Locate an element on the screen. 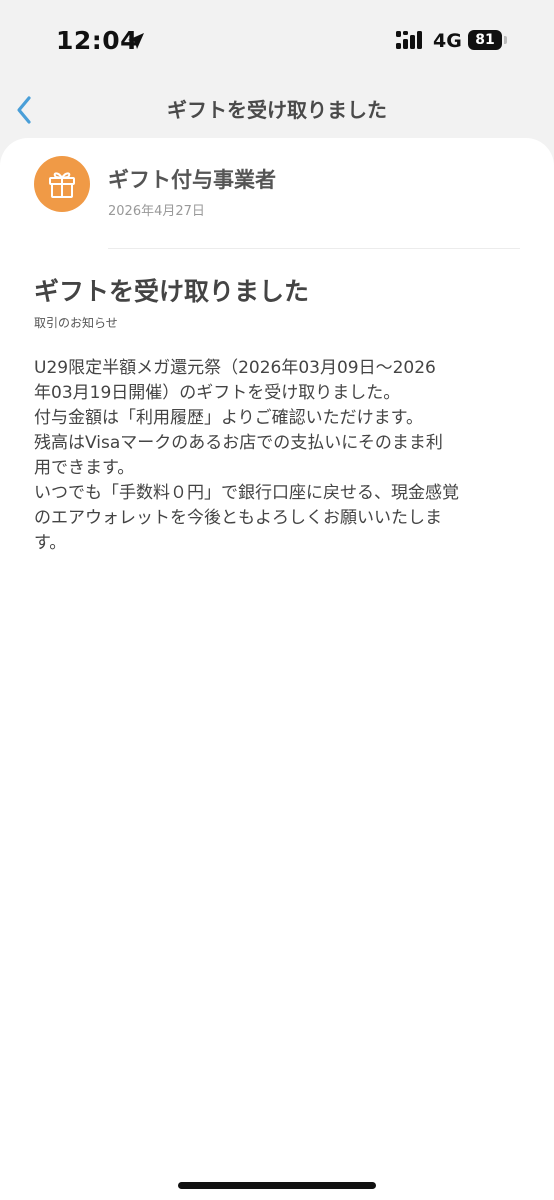  battery-cap is located at coordinates (505, 40).